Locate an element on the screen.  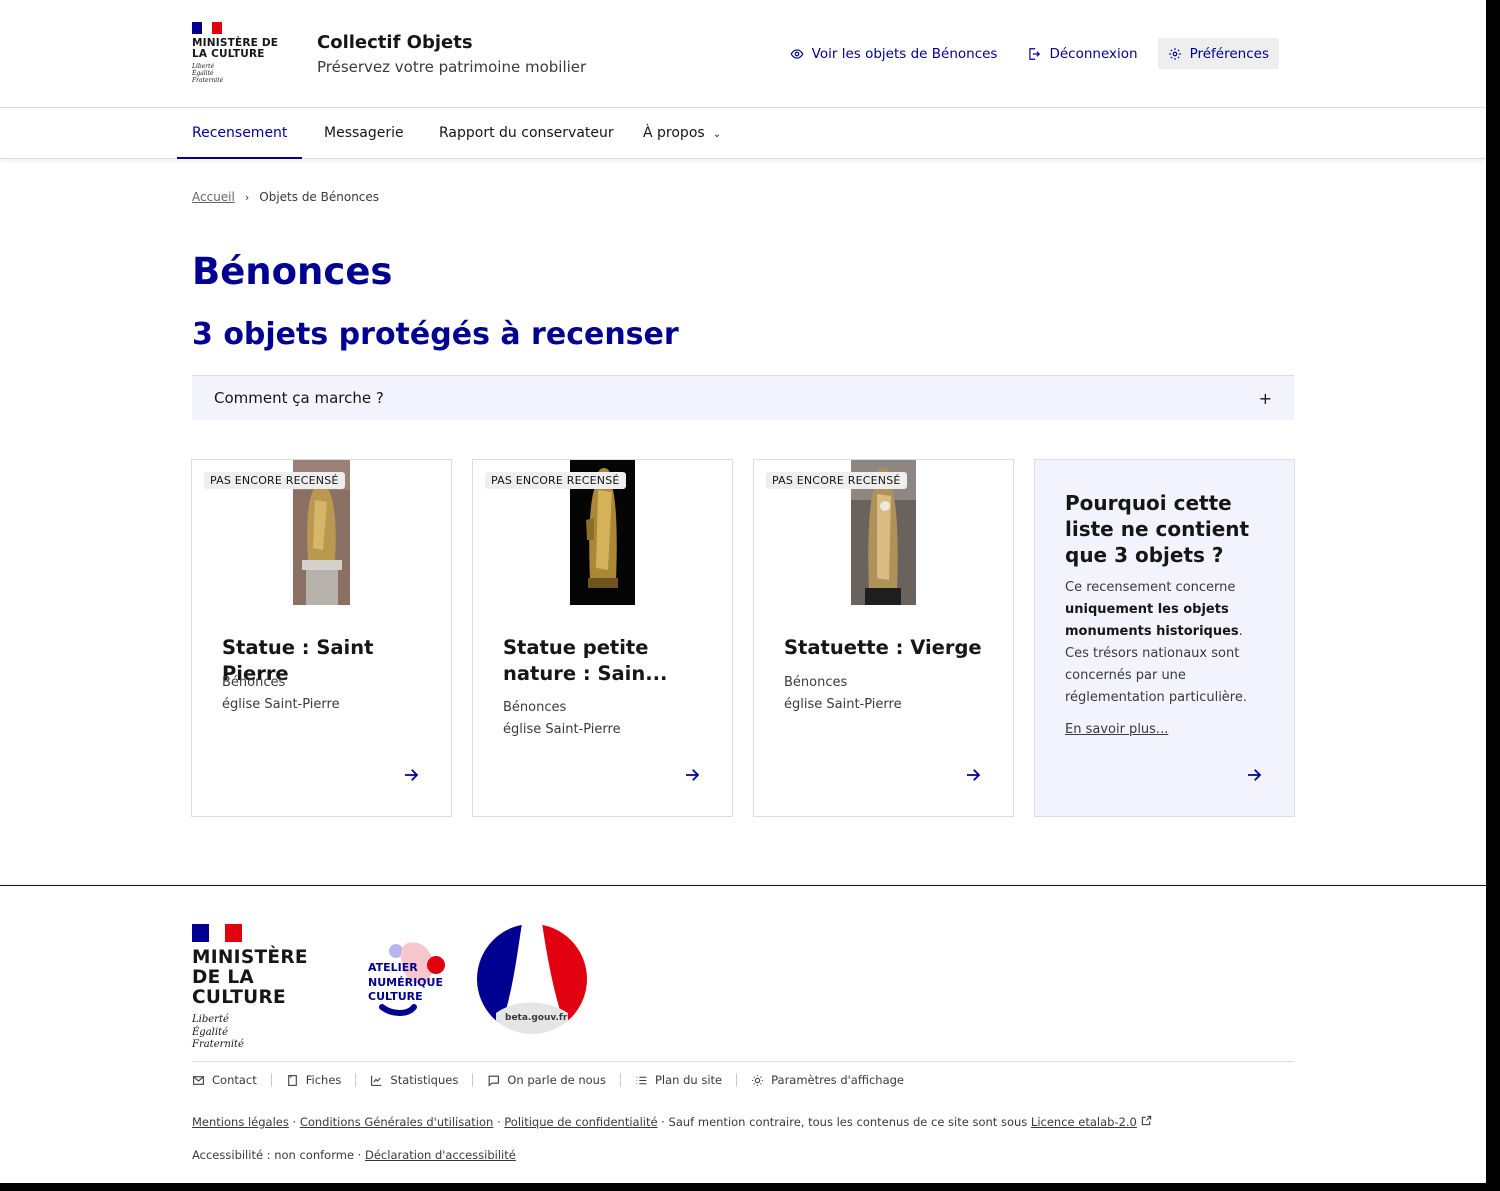
eye-icon is located at coordinates (797, 53).